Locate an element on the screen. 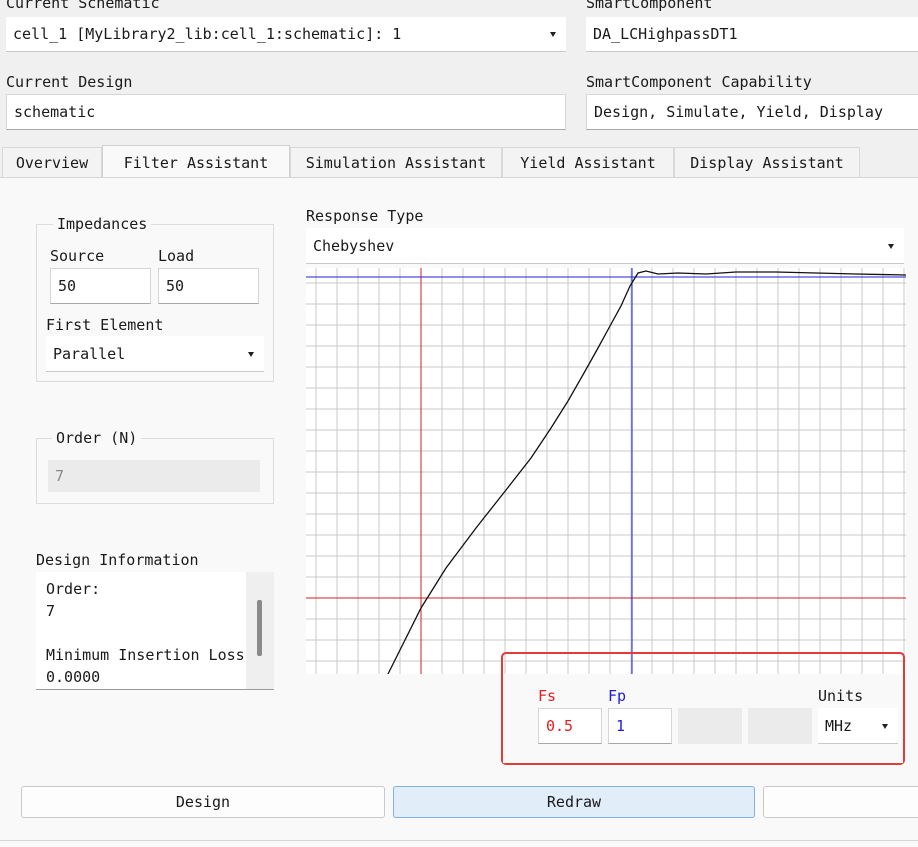 This screenshot has height=847, width=918. response-type-dropdown: Chebyshev is located at coordinates (605, 246).